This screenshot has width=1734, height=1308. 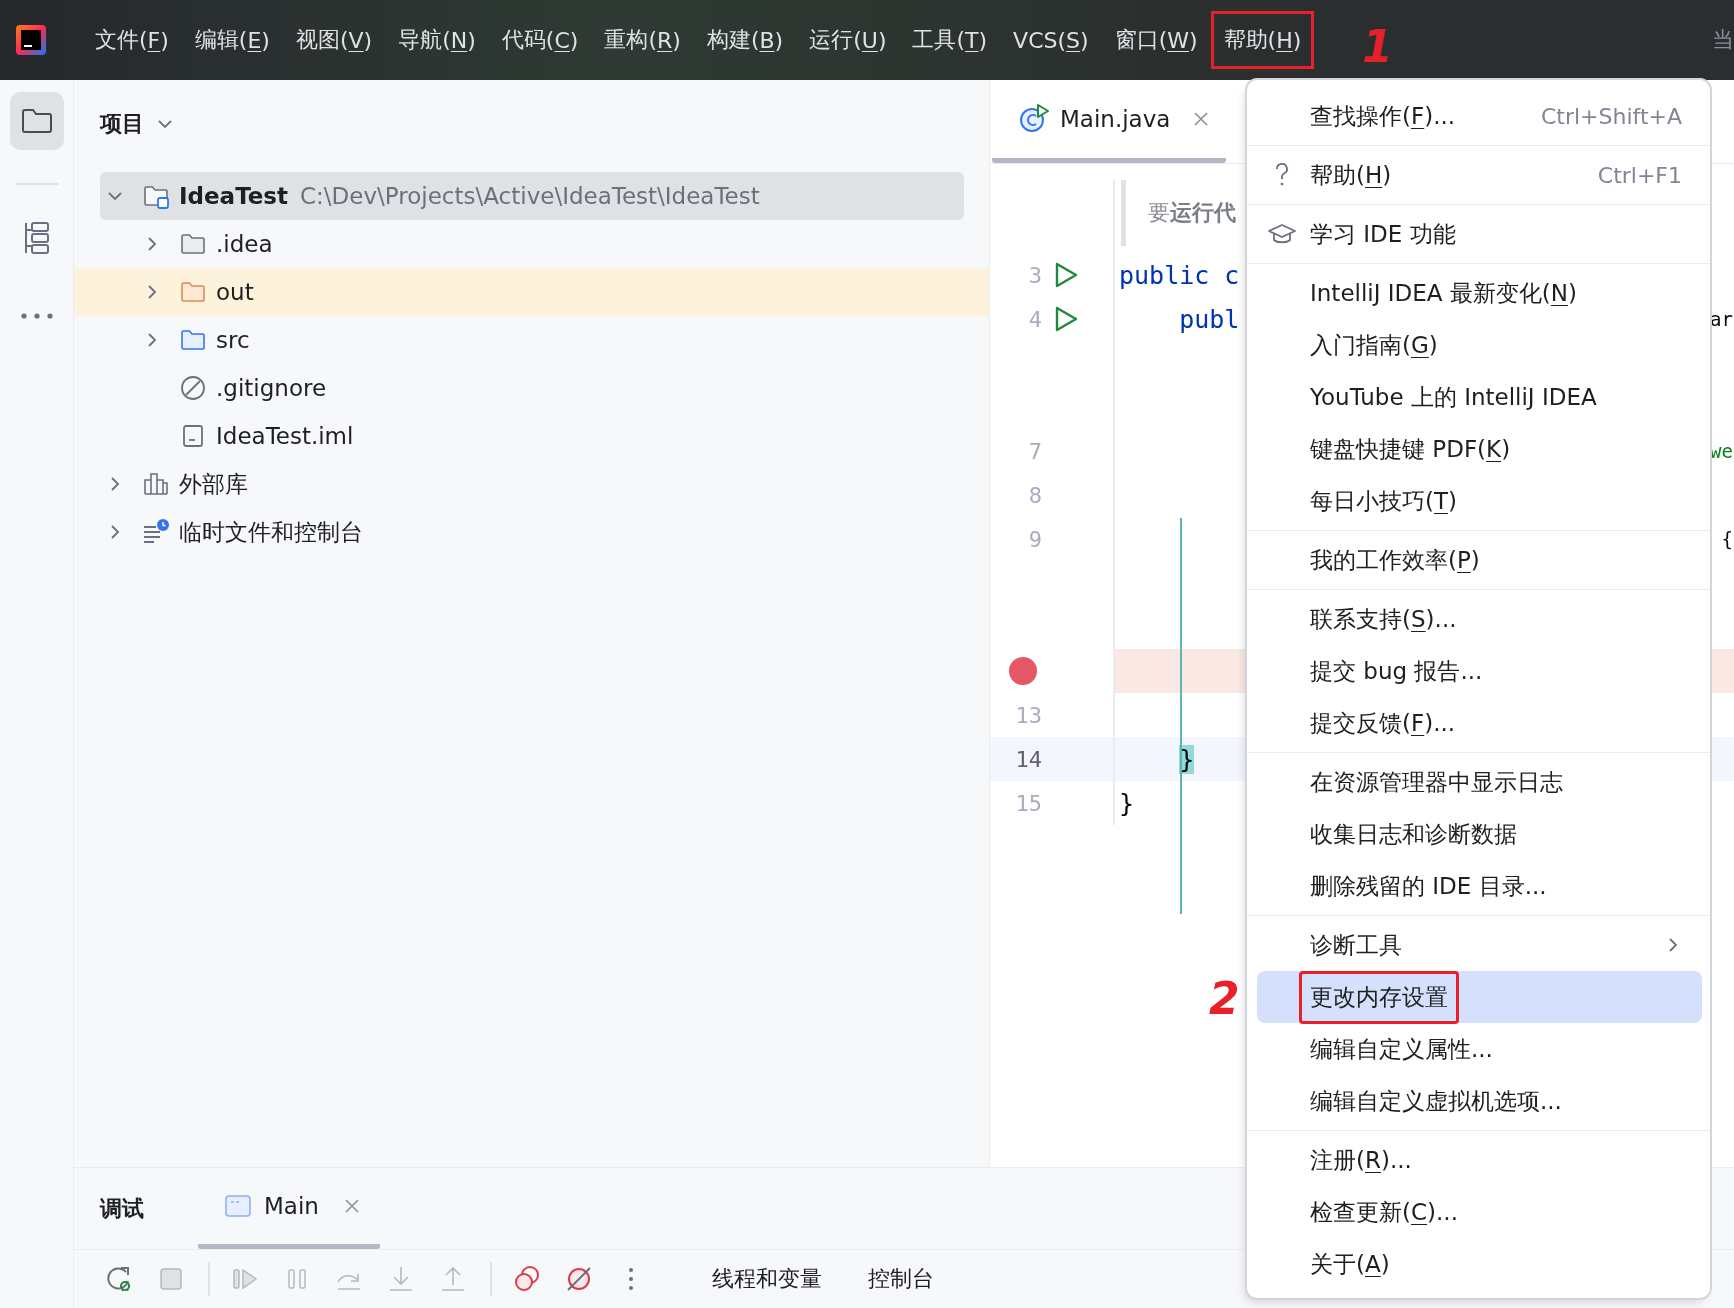 What do you see at coordinates (1377, 47) in the screenshot?
I see `annotation-number: 1` at bounding box center [1377, 47].